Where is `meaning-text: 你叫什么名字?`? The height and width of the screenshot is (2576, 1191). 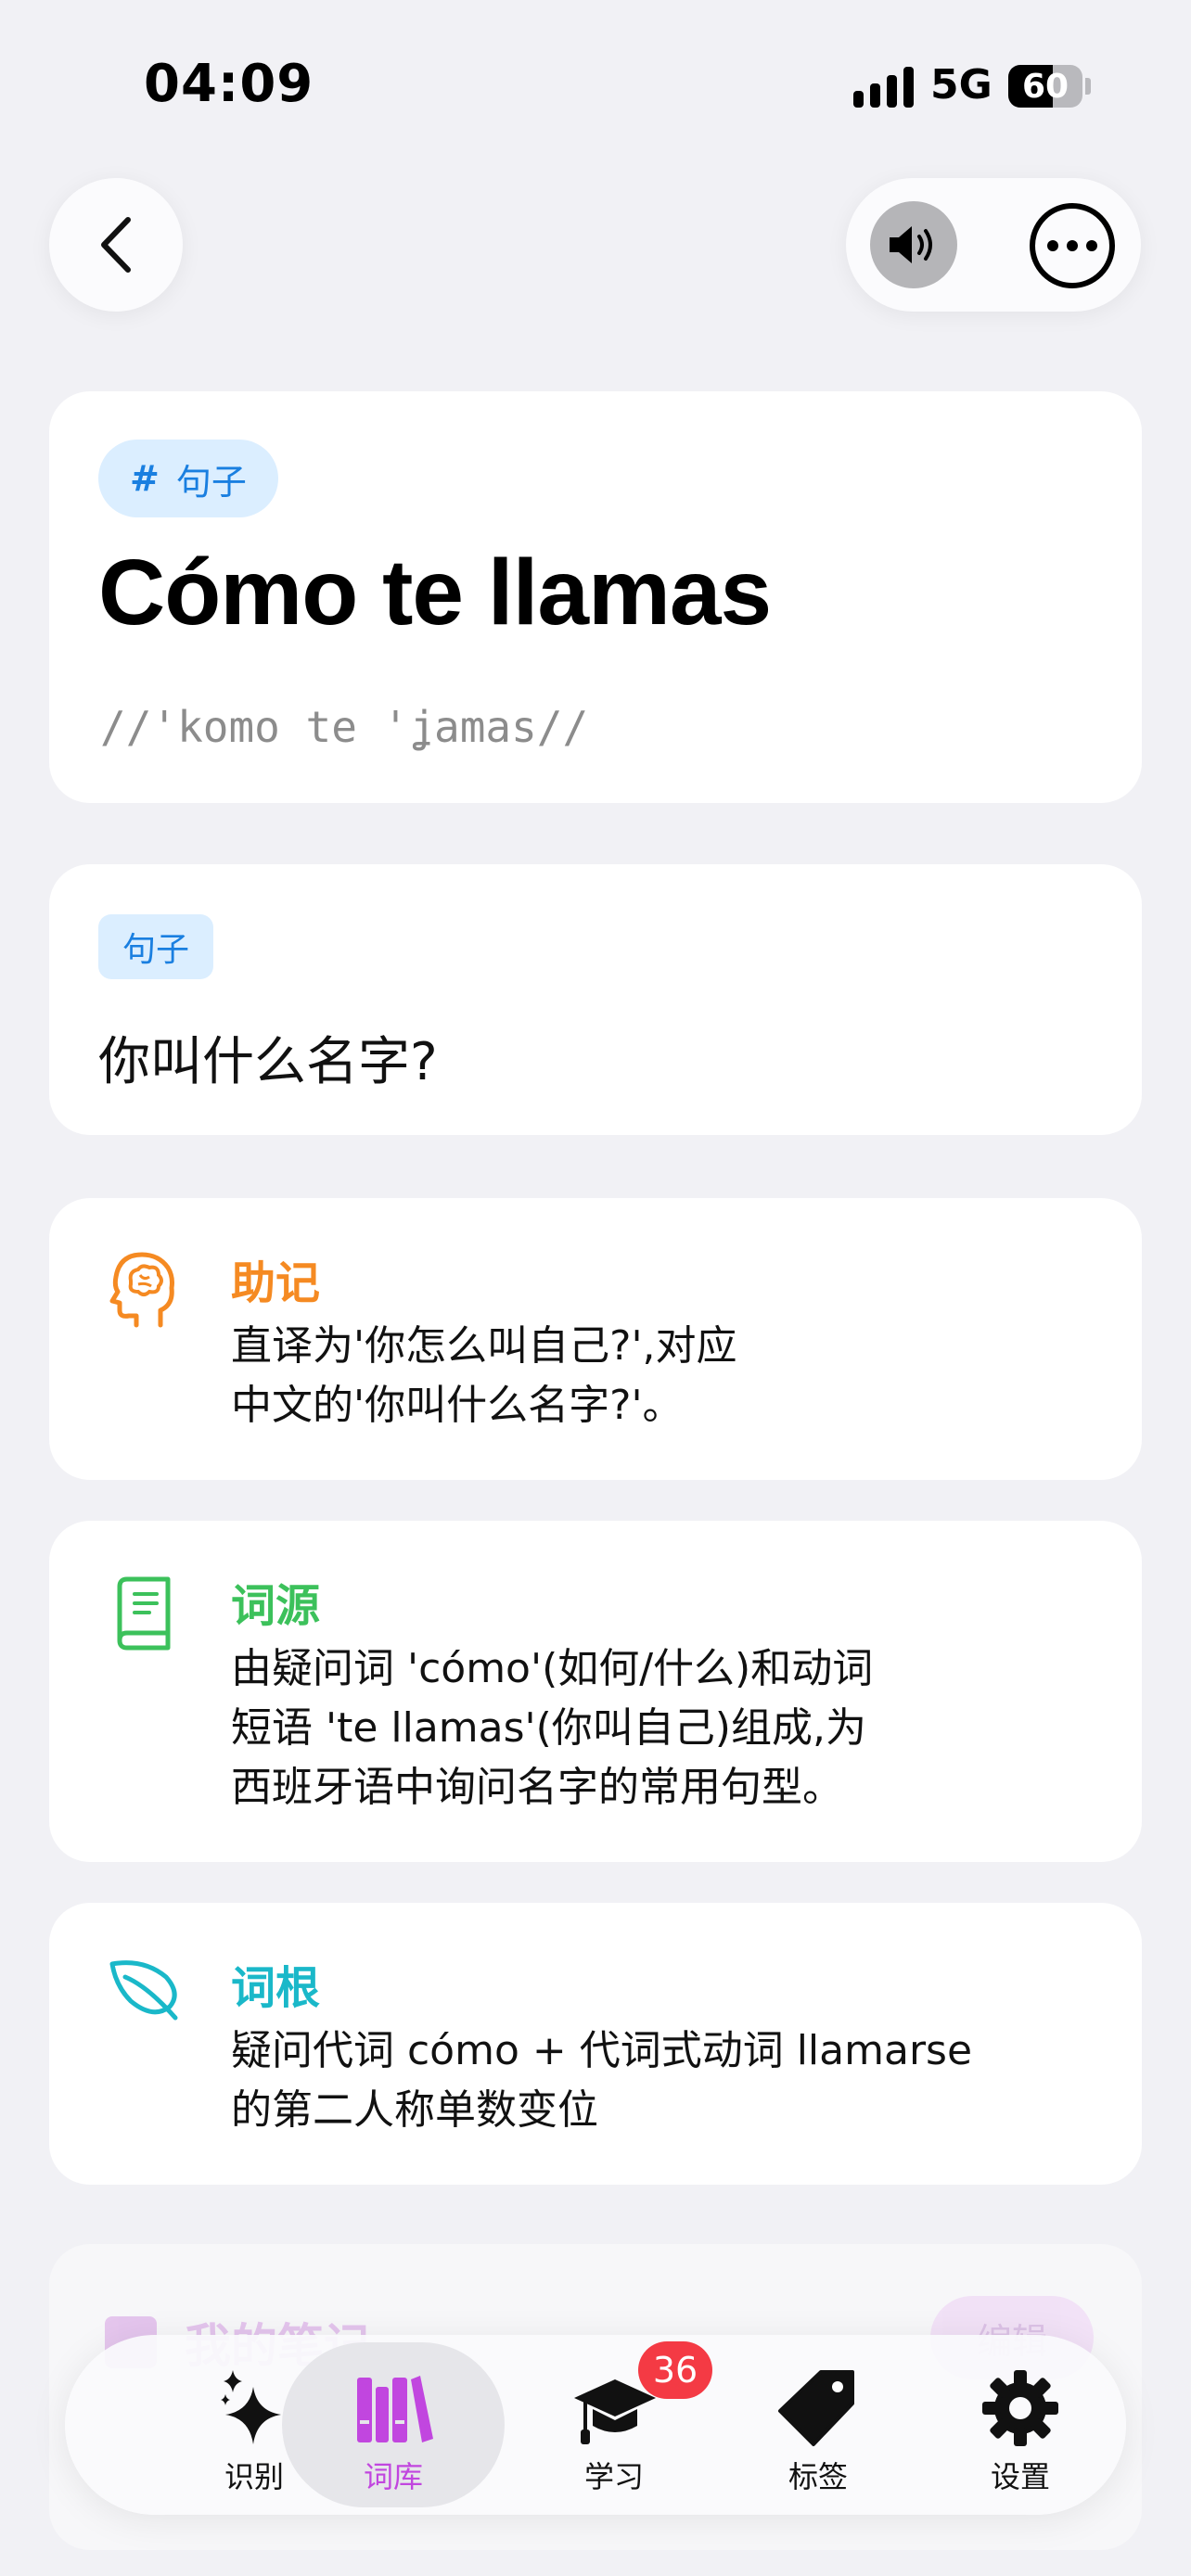 meaning-text: 你叫什么名字? is located at coordinates (268, 1062).